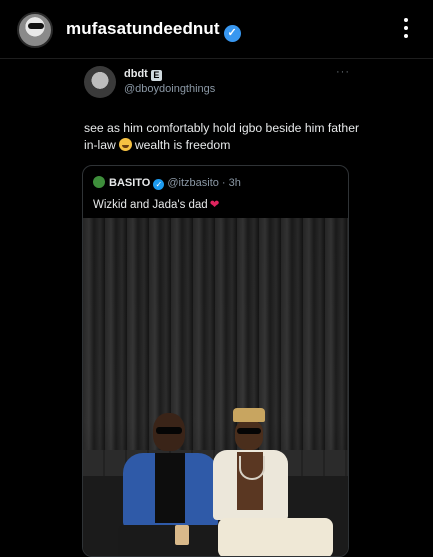 The height and width of the screenshot is (557, 433). Describe the element at coordinates (136, 74) in the screenshot. I see `tweet-author-name-text: dbdt` at that location.